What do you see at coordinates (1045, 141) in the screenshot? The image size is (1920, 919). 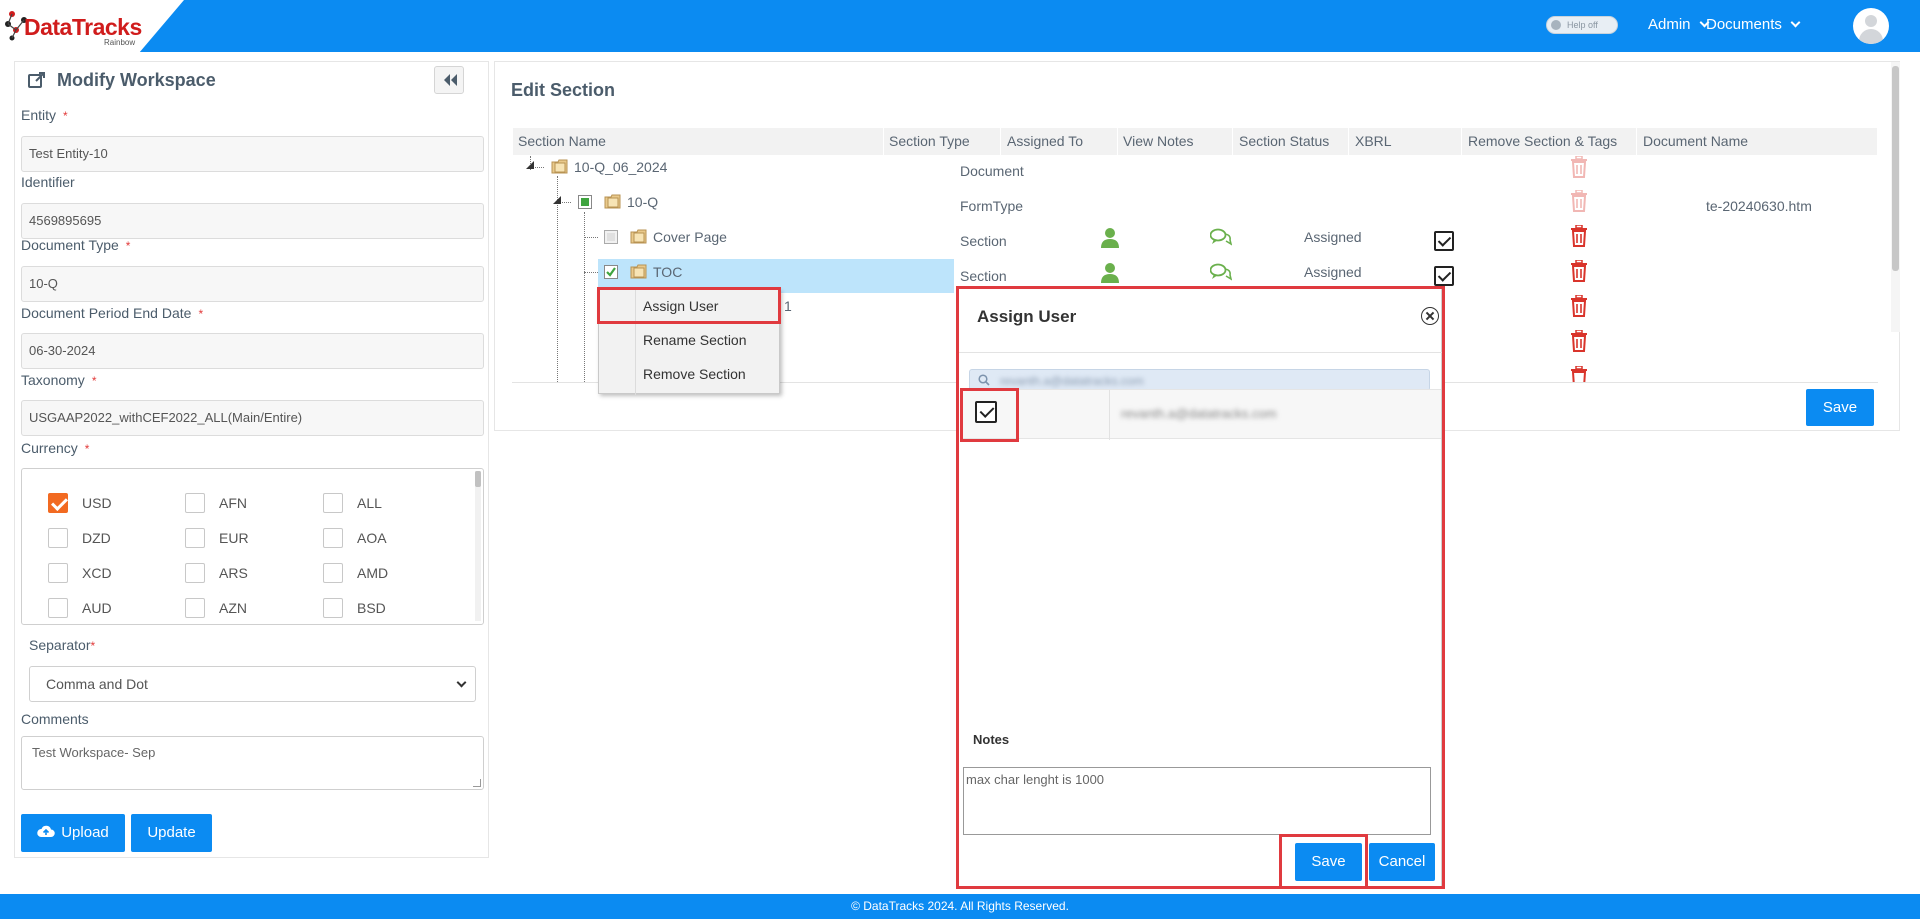 I see `column-header-assigned-to: Assigned To` at bounding box center [1045, 141].